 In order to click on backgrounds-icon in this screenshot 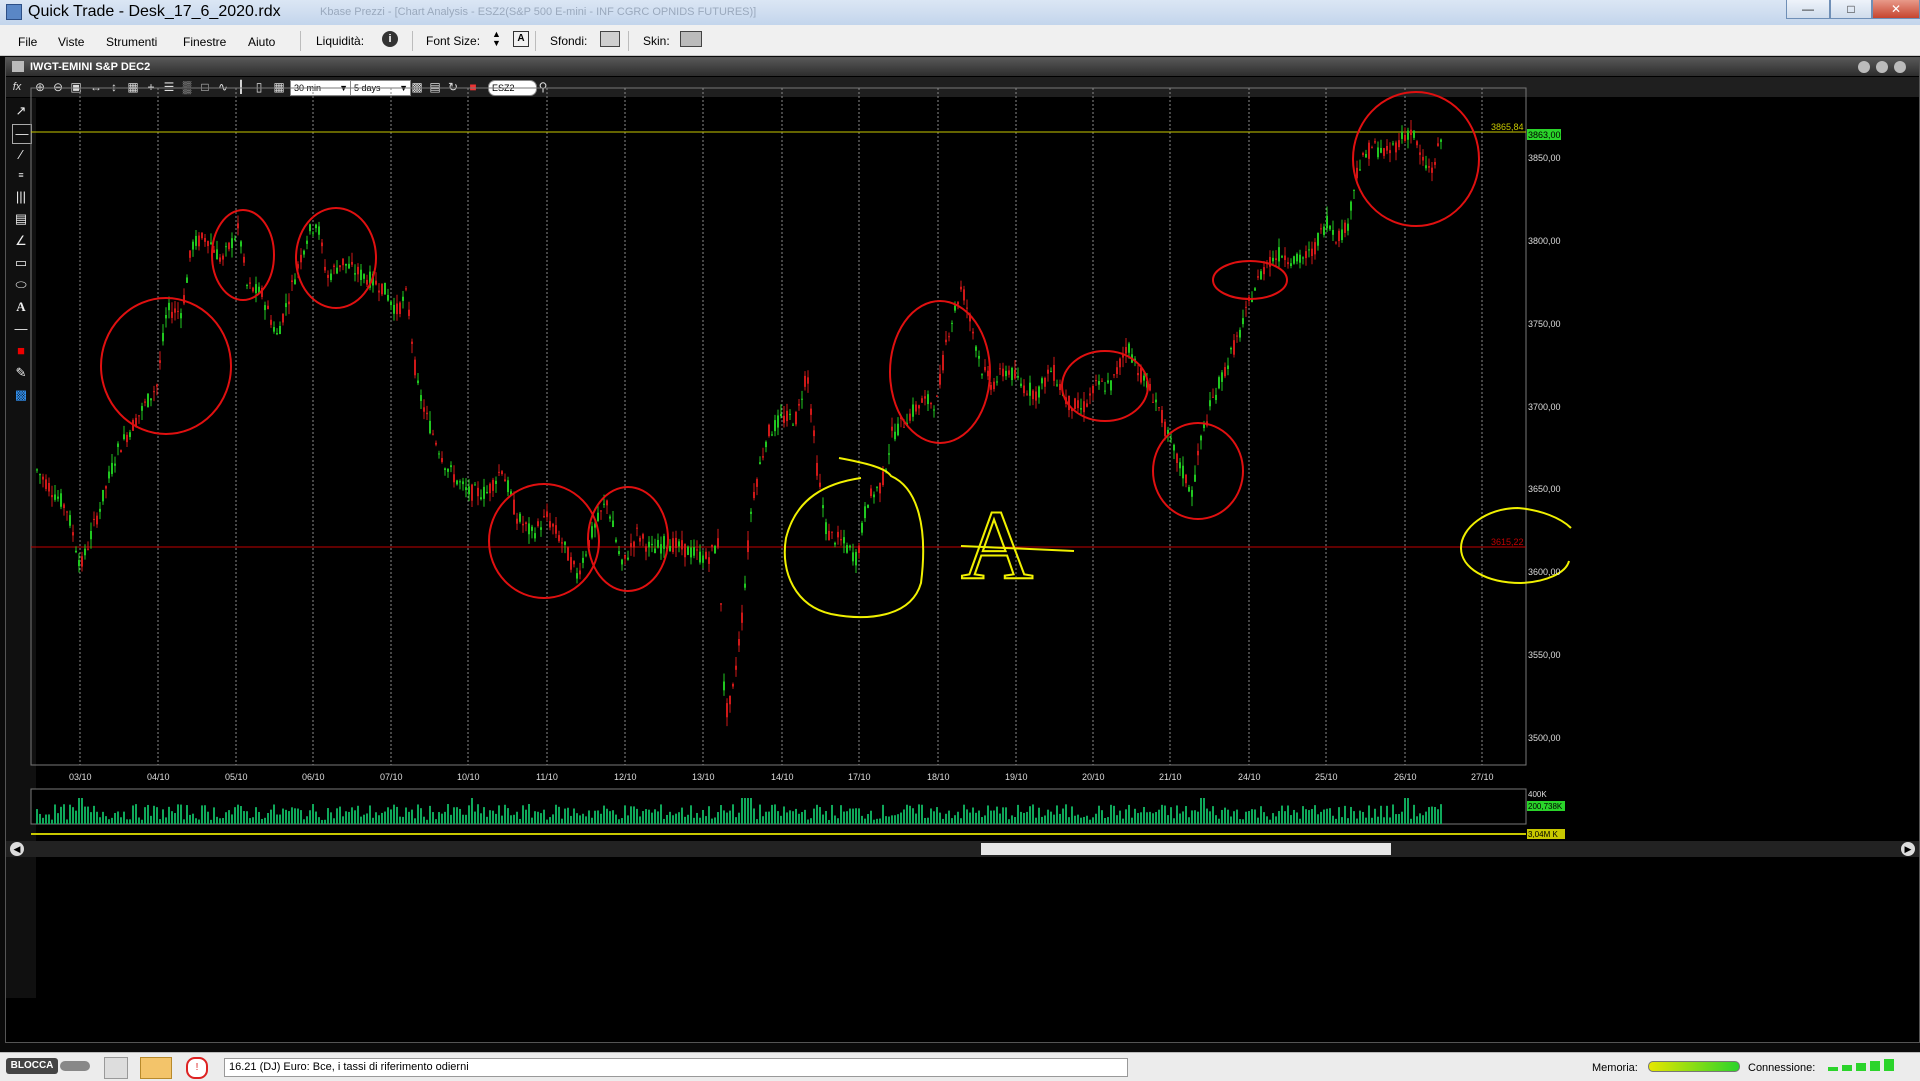, I will do `click(610, 39)`.